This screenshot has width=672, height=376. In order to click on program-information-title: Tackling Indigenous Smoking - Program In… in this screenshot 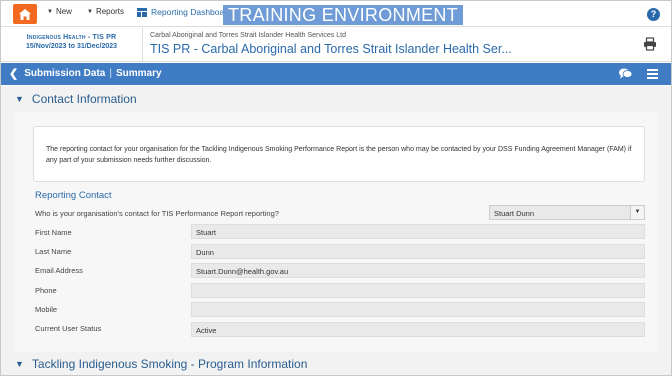, I will do `click(169, 364)`.